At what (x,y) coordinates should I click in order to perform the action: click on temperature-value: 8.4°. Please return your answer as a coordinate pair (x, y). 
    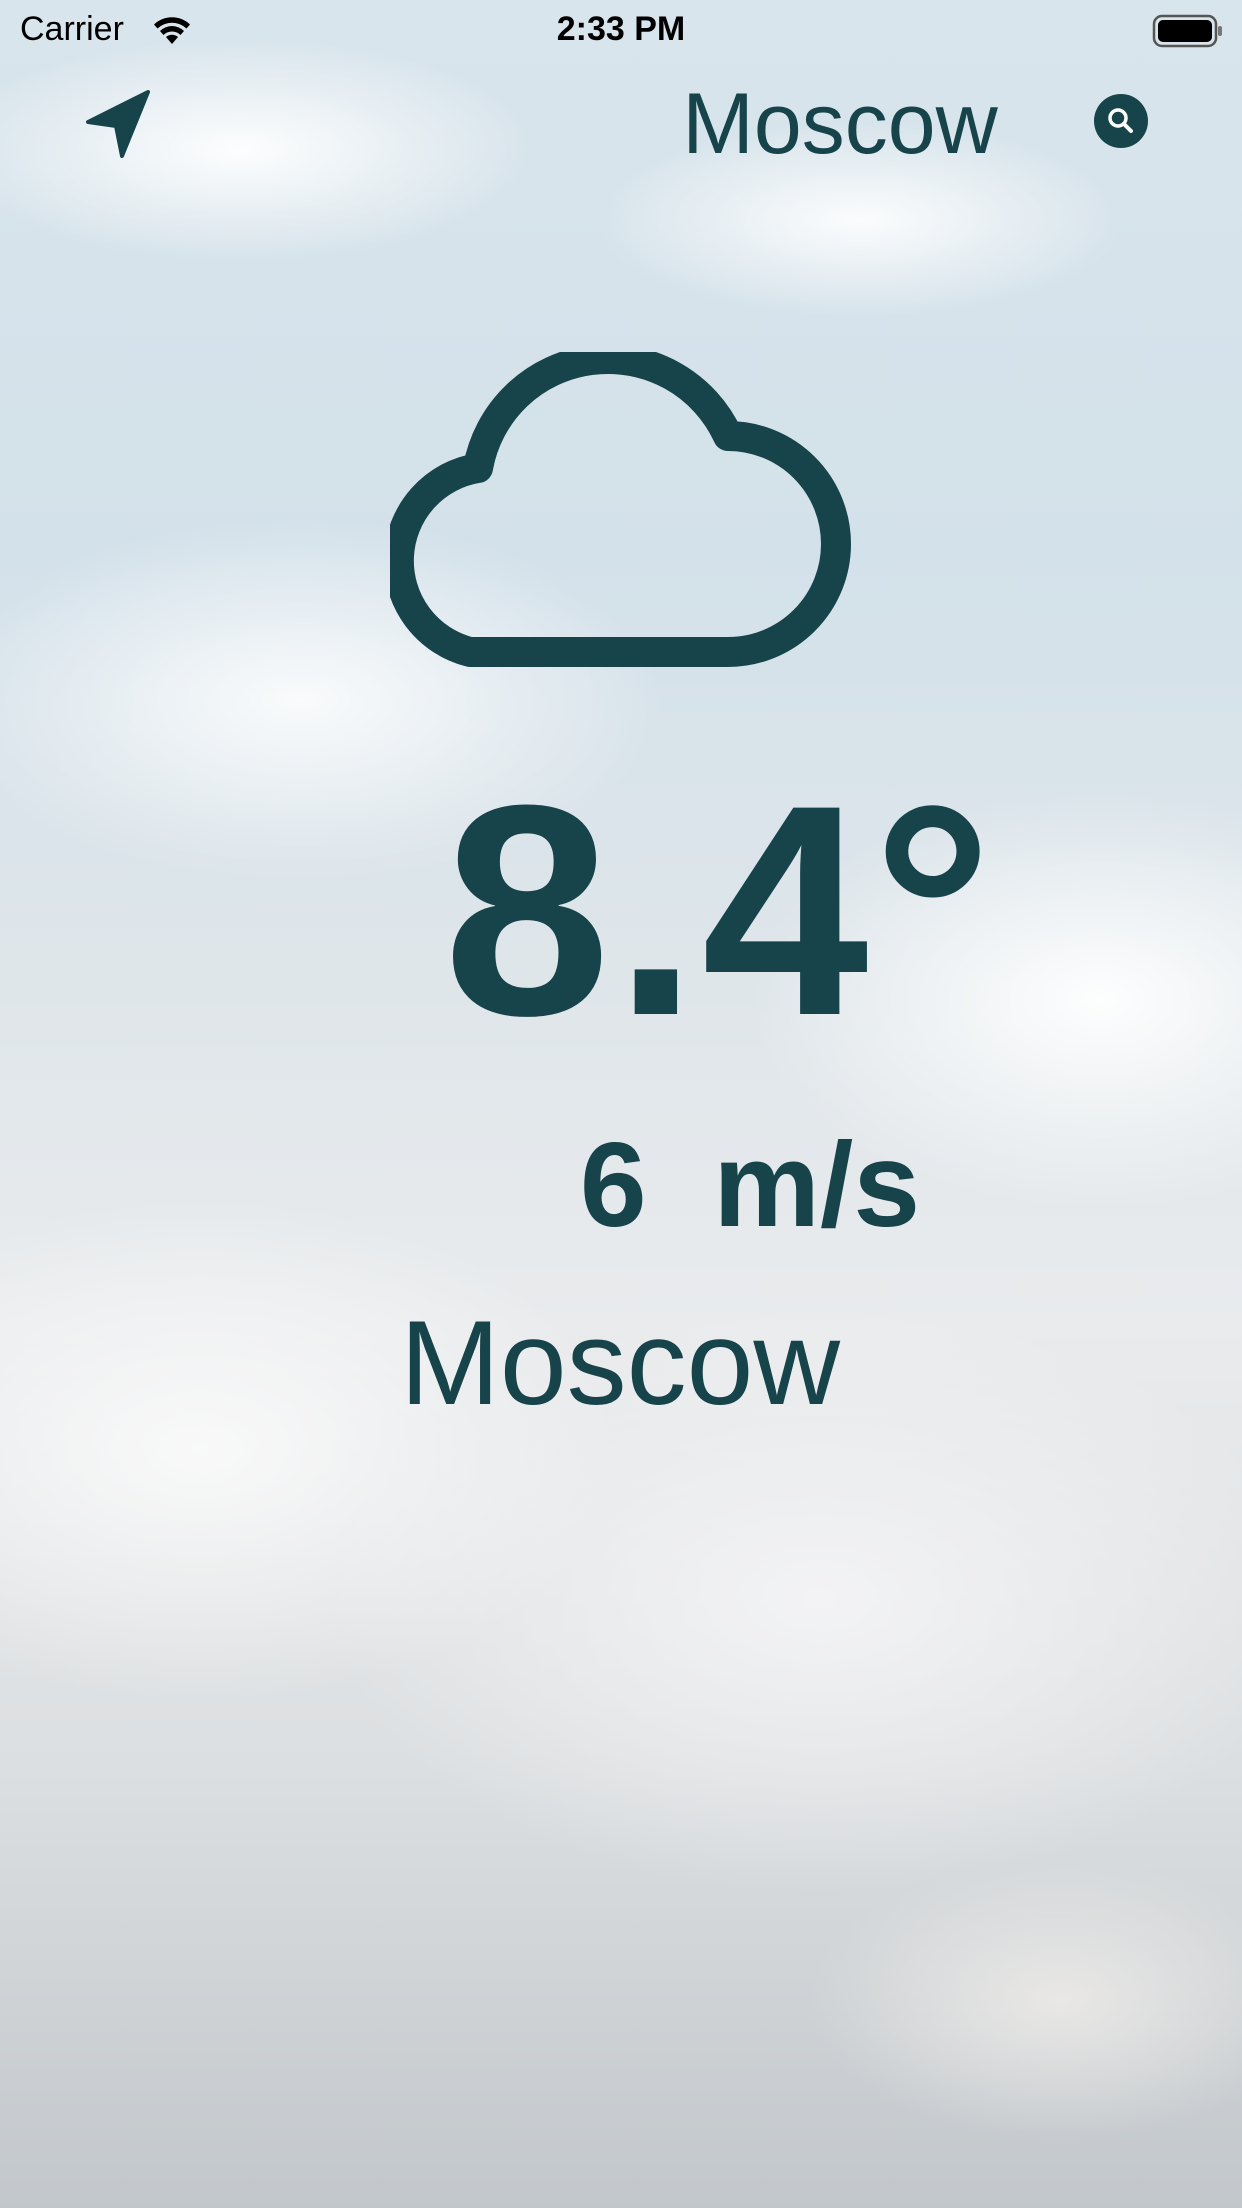
    Looking at the image, I should click on (720, 910).